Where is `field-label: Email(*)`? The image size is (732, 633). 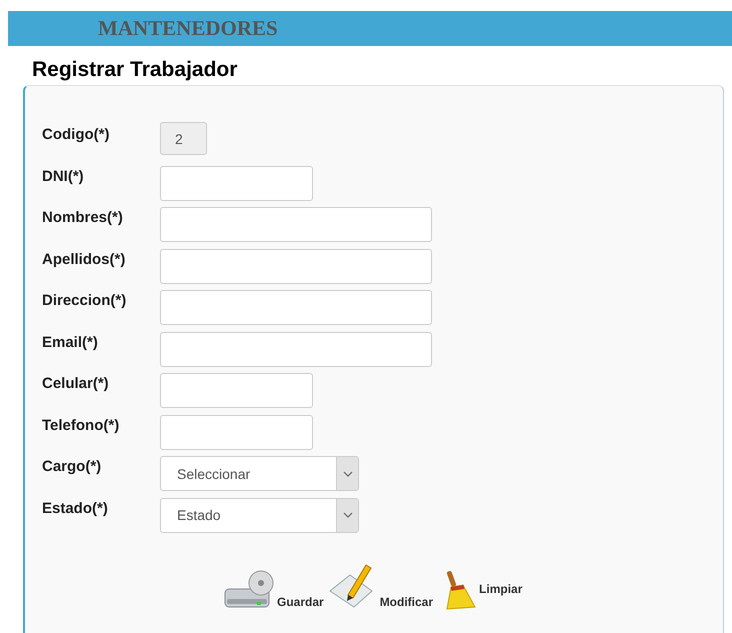
field-label: Email(*) is located at coordinates (70, 341).